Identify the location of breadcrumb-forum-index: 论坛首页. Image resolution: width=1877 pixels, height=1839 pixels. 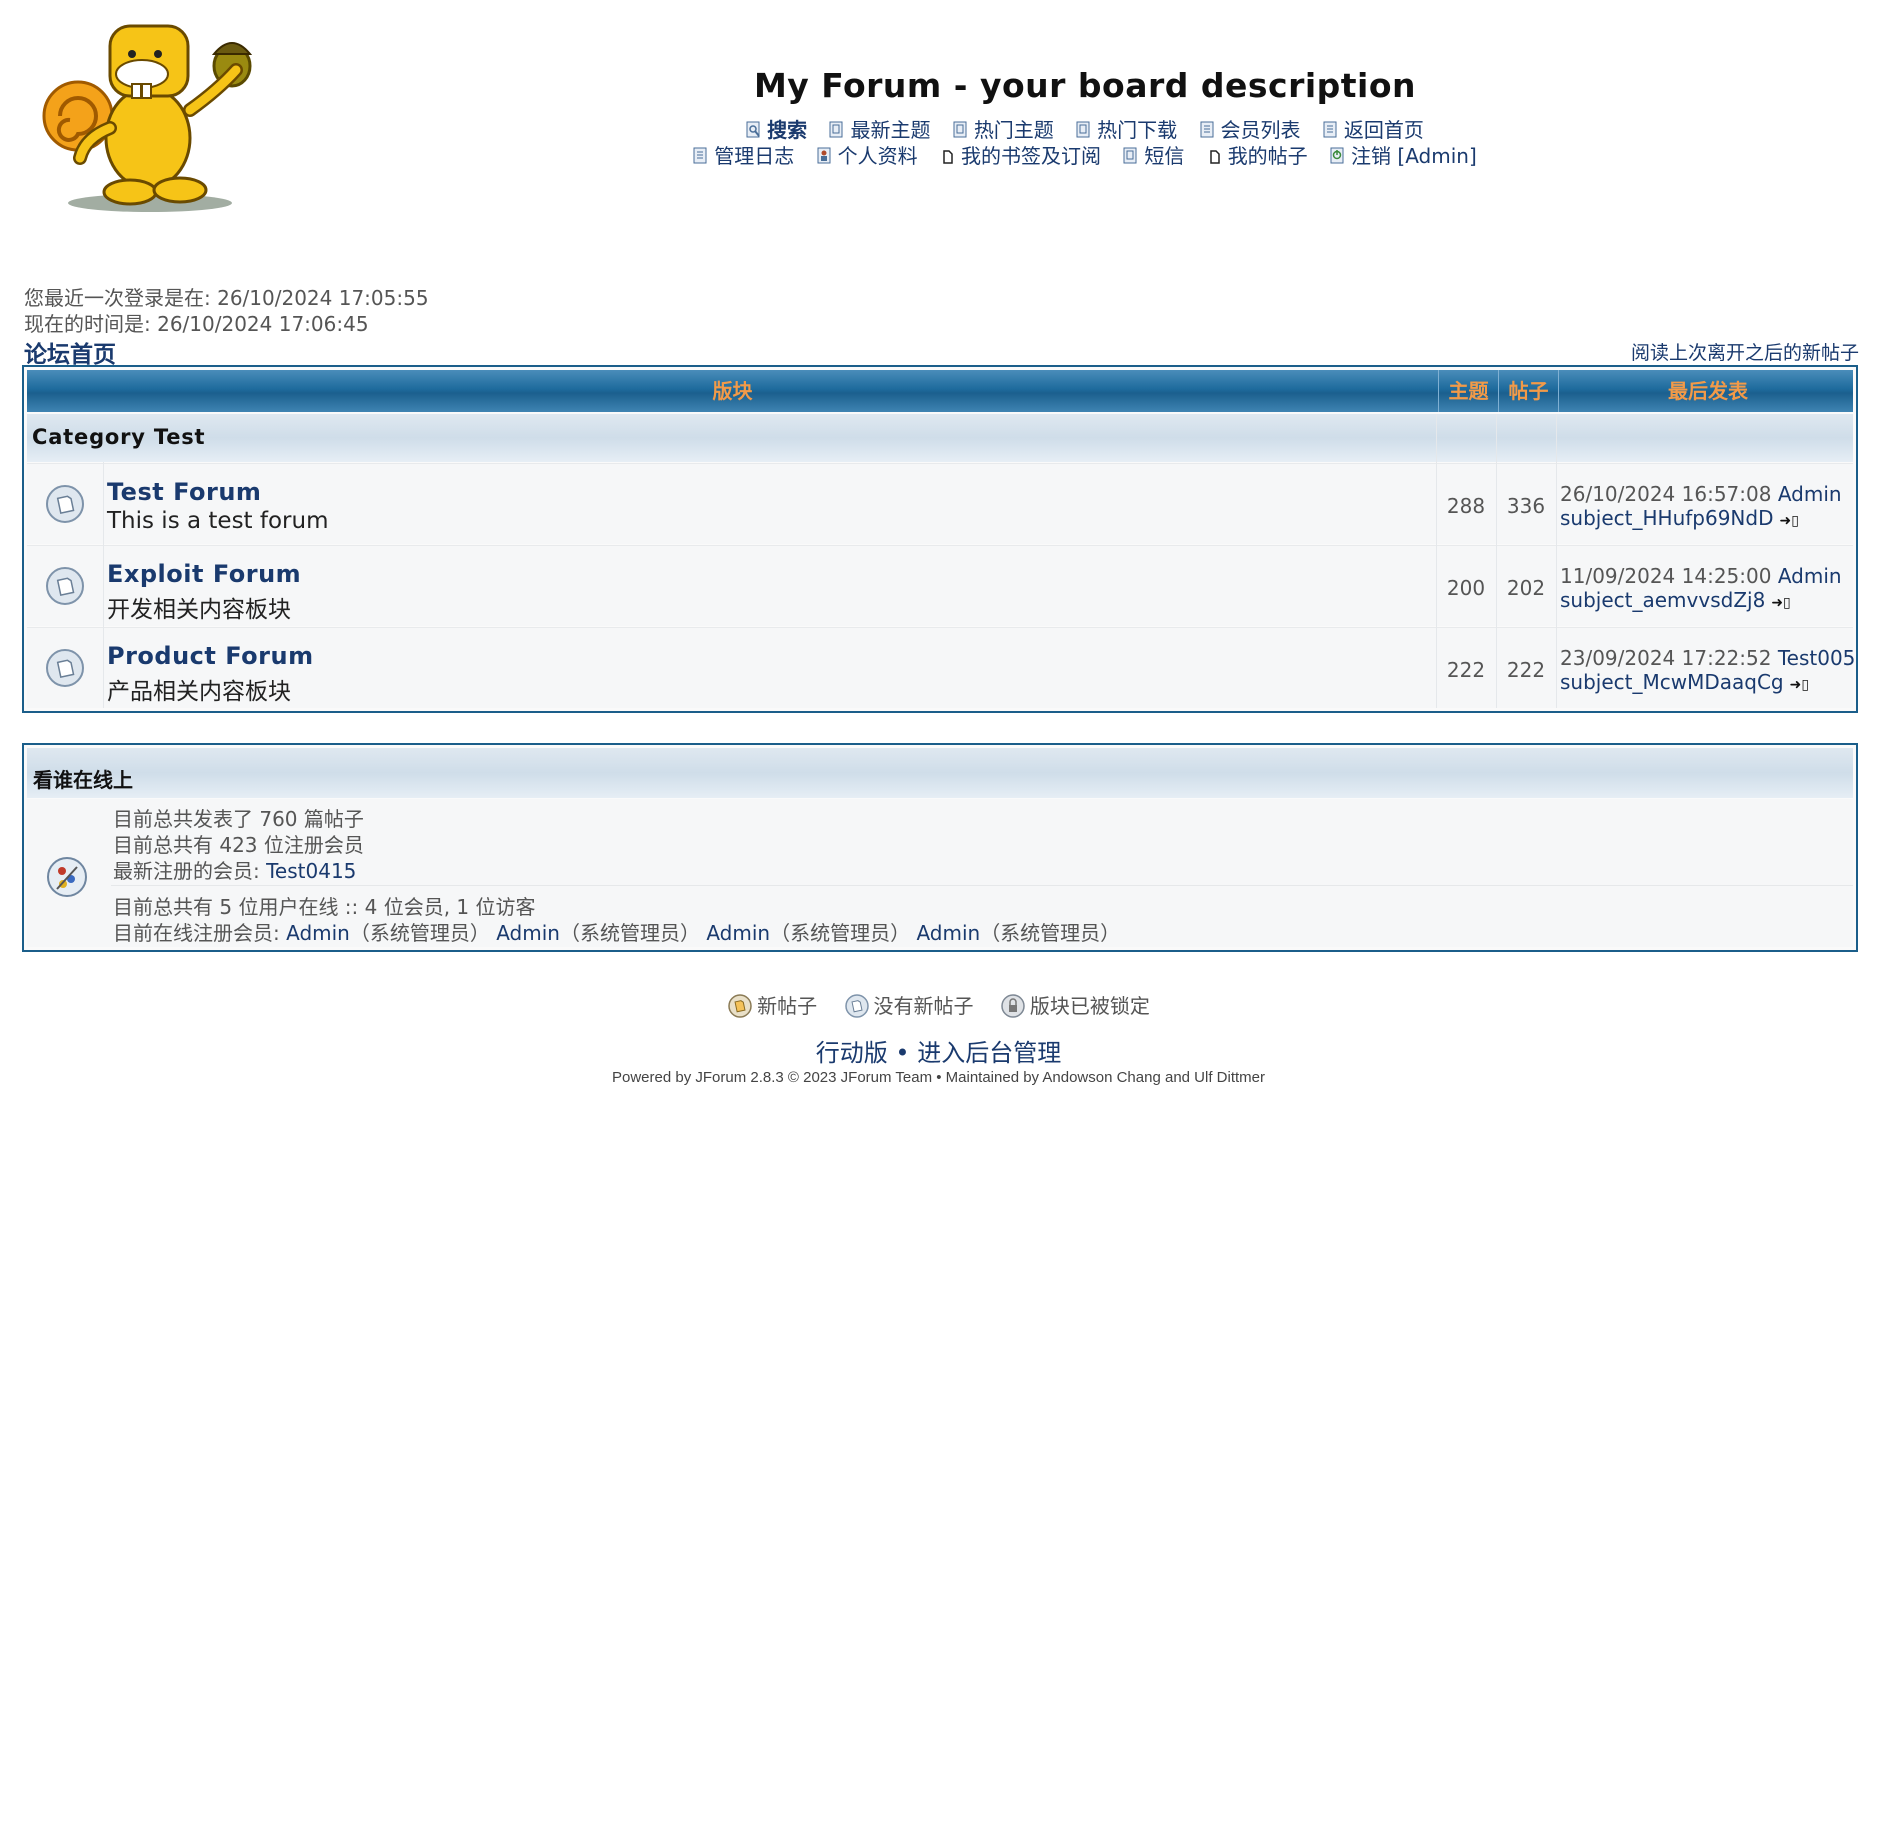
(70, 352).